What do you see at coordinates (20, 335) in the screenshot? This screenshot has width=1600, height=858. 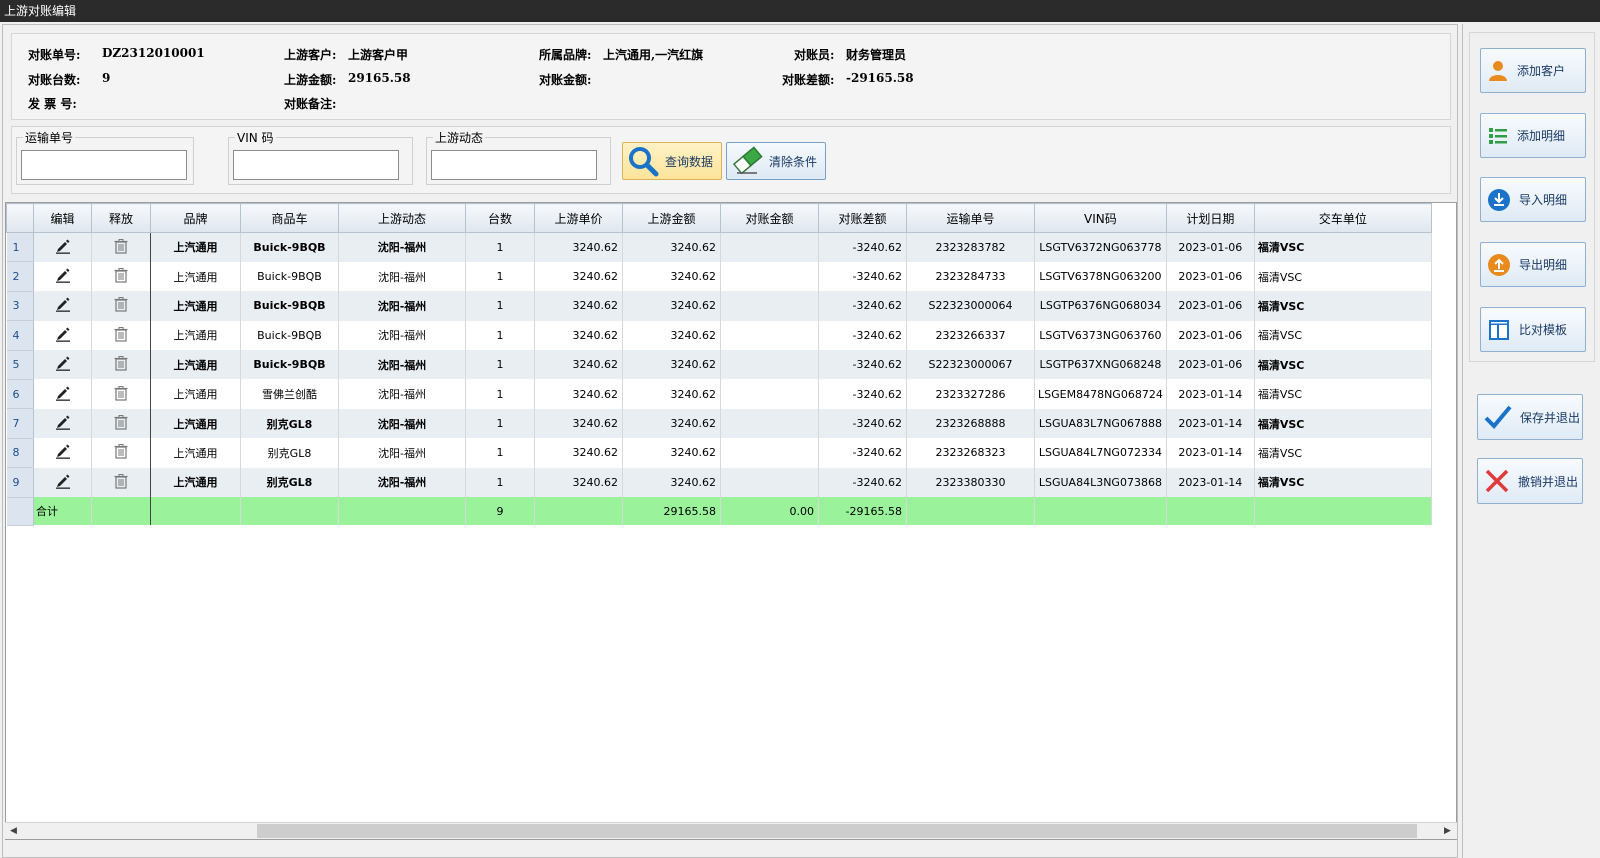 I see `row-number: 4` at bounding box center [20, 335].